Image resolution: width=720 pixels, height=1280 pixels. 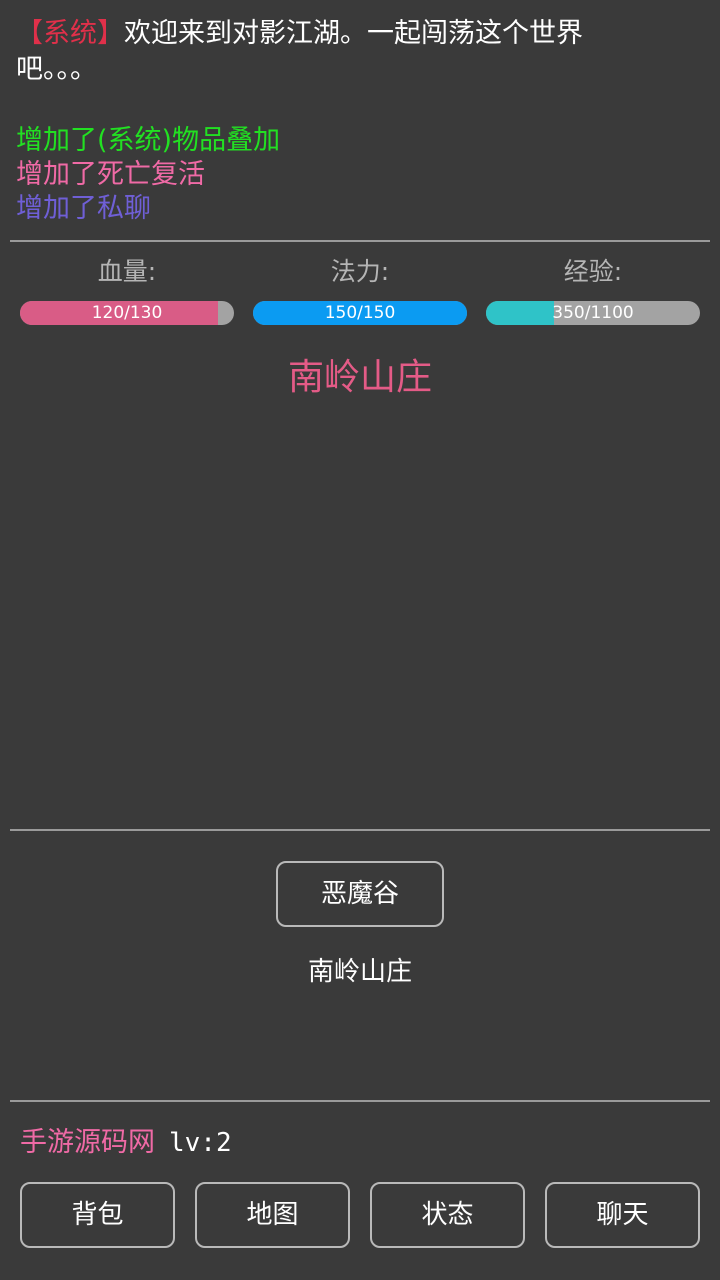 I want to click on system-message: 【系统】欢迎来到对影江湖。一起闯荡这个世界吧。。。, so click(x=326, y=52).